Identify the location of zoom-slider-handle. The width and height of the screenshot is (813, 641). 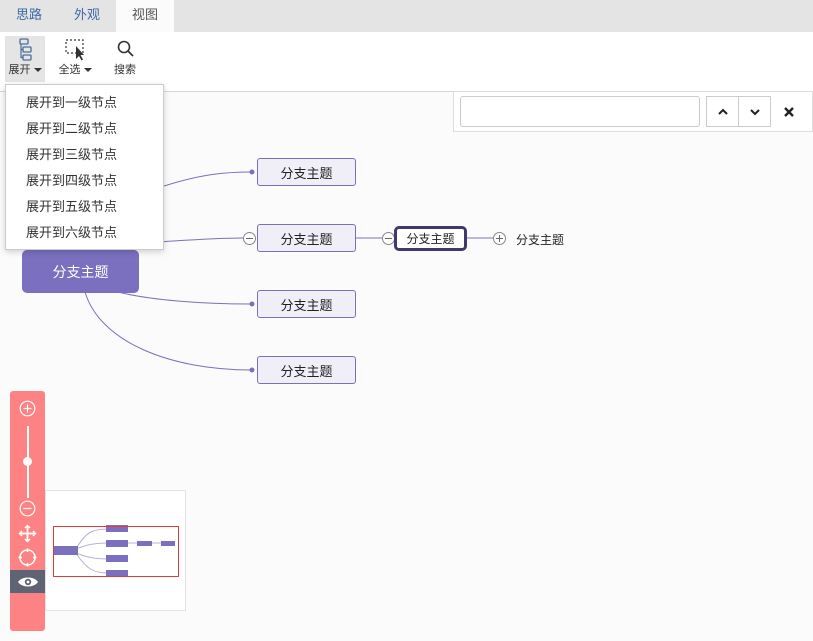
(27, 461).